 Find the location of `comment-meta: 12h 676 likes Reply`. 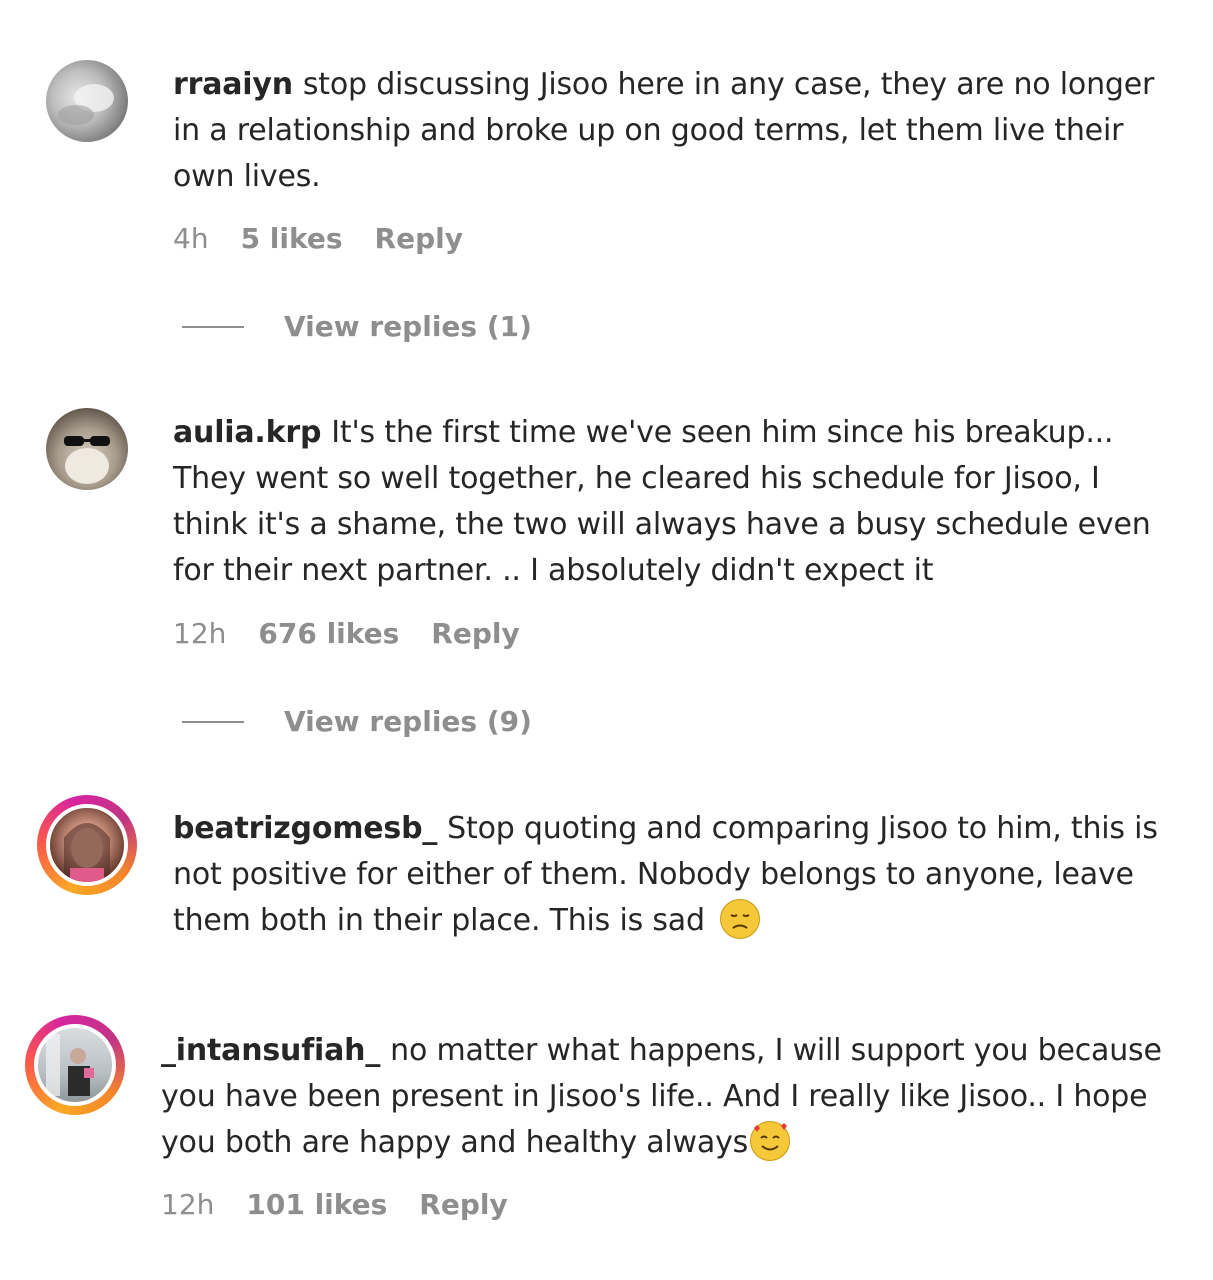

comment-meta: 12h 676 likes Reply is located at coordinates (346, 633).